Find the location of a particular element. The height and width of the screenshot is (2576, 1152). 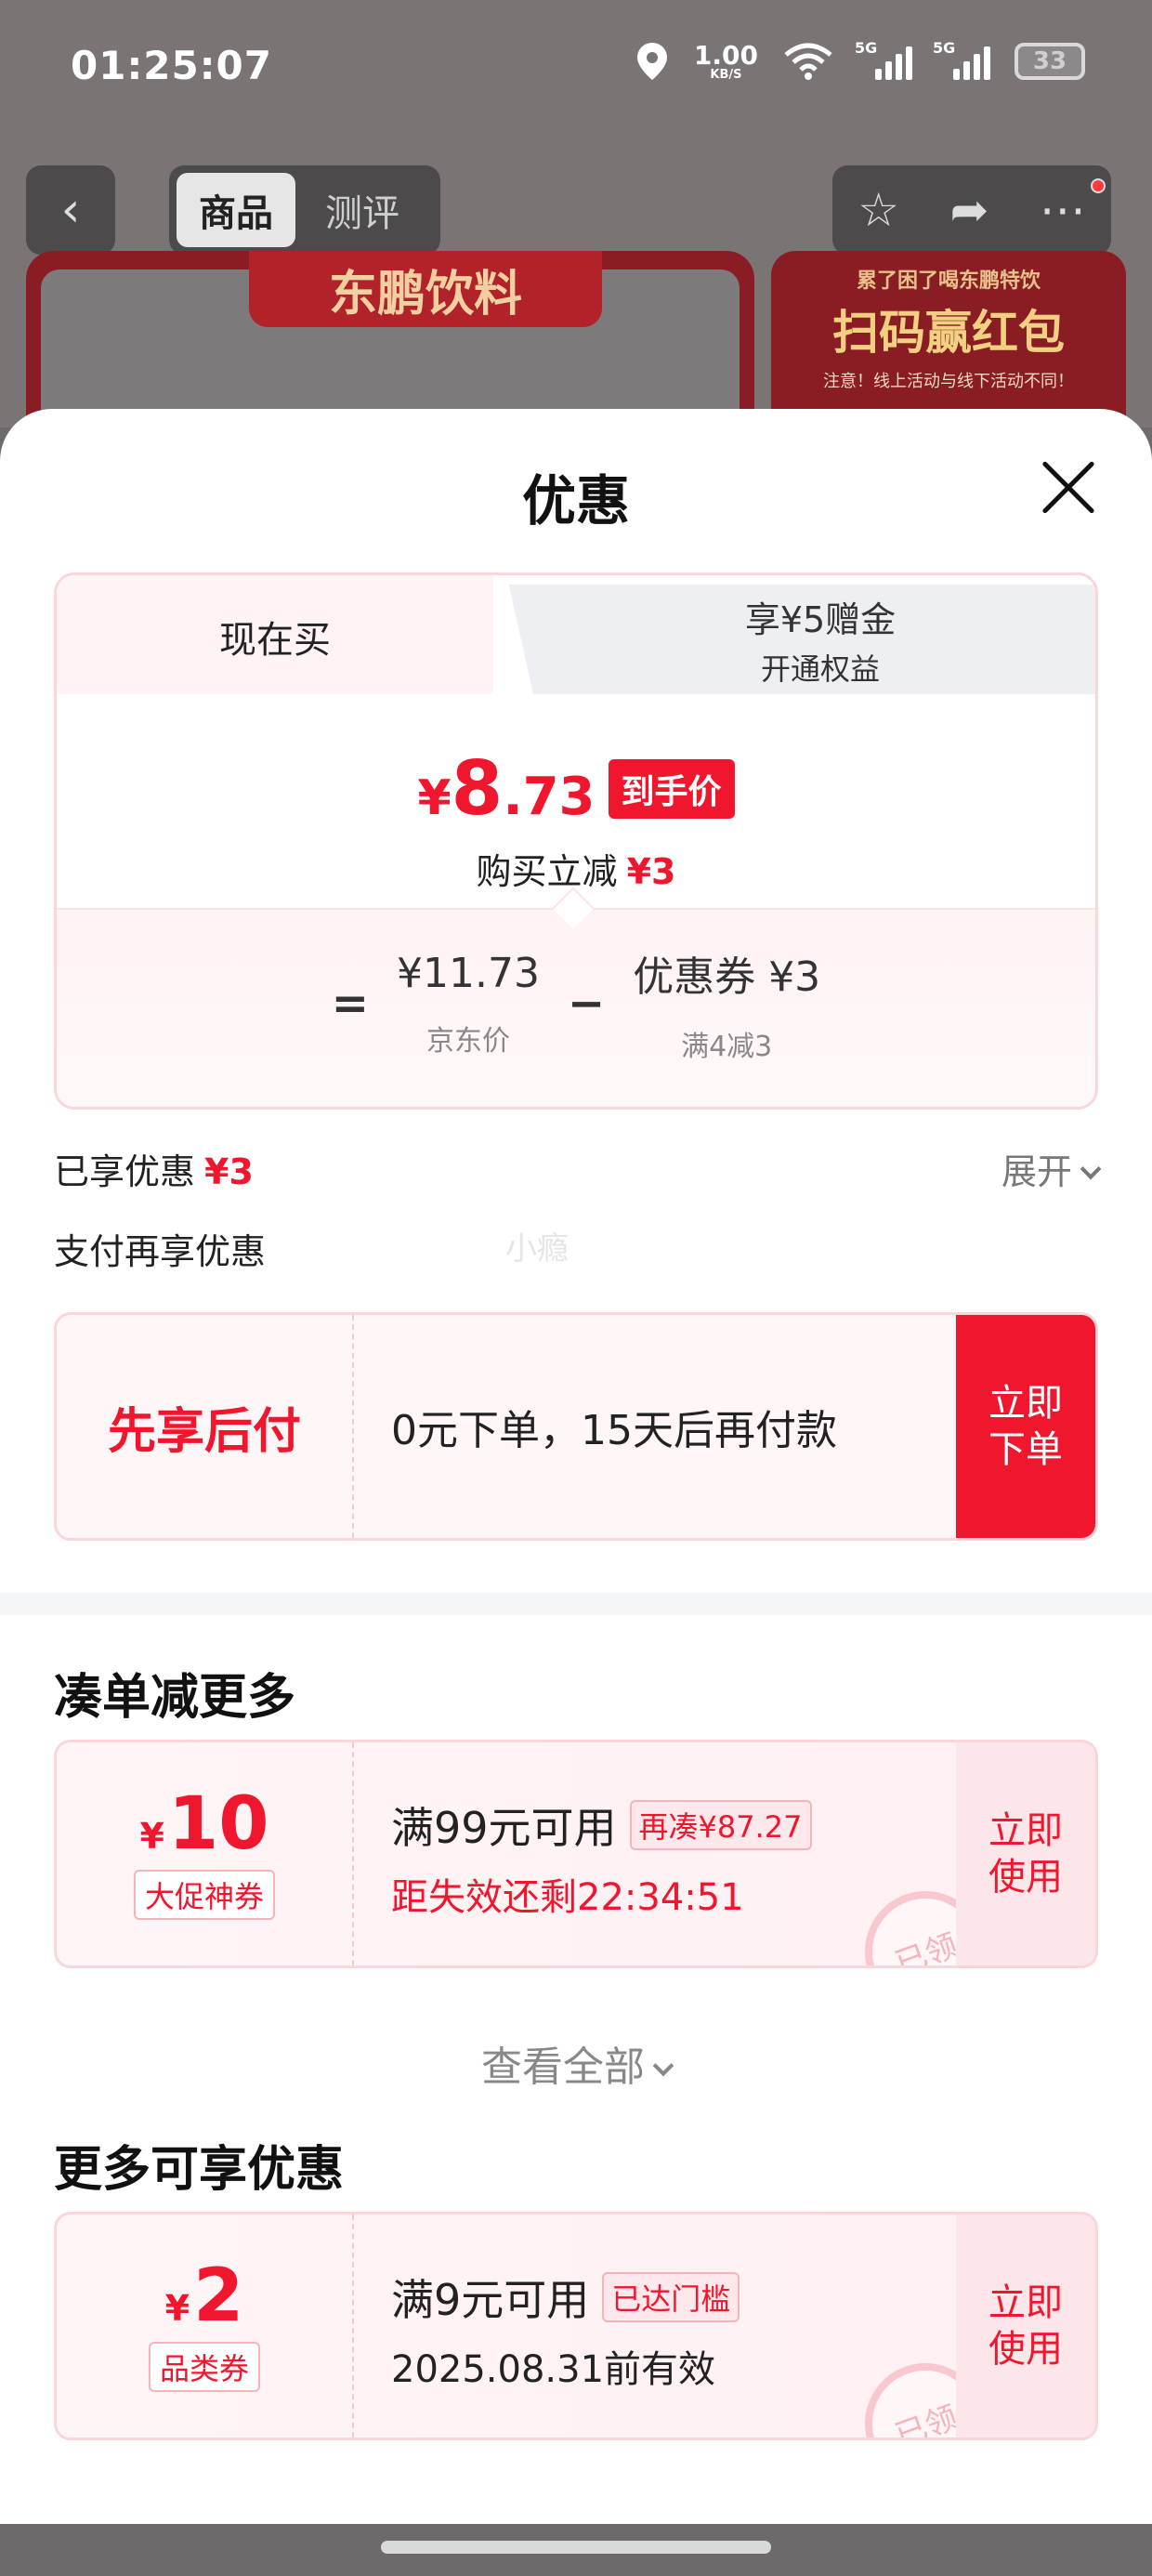

product-tabs: 商品 测评 is located at coordinates (304, 210).